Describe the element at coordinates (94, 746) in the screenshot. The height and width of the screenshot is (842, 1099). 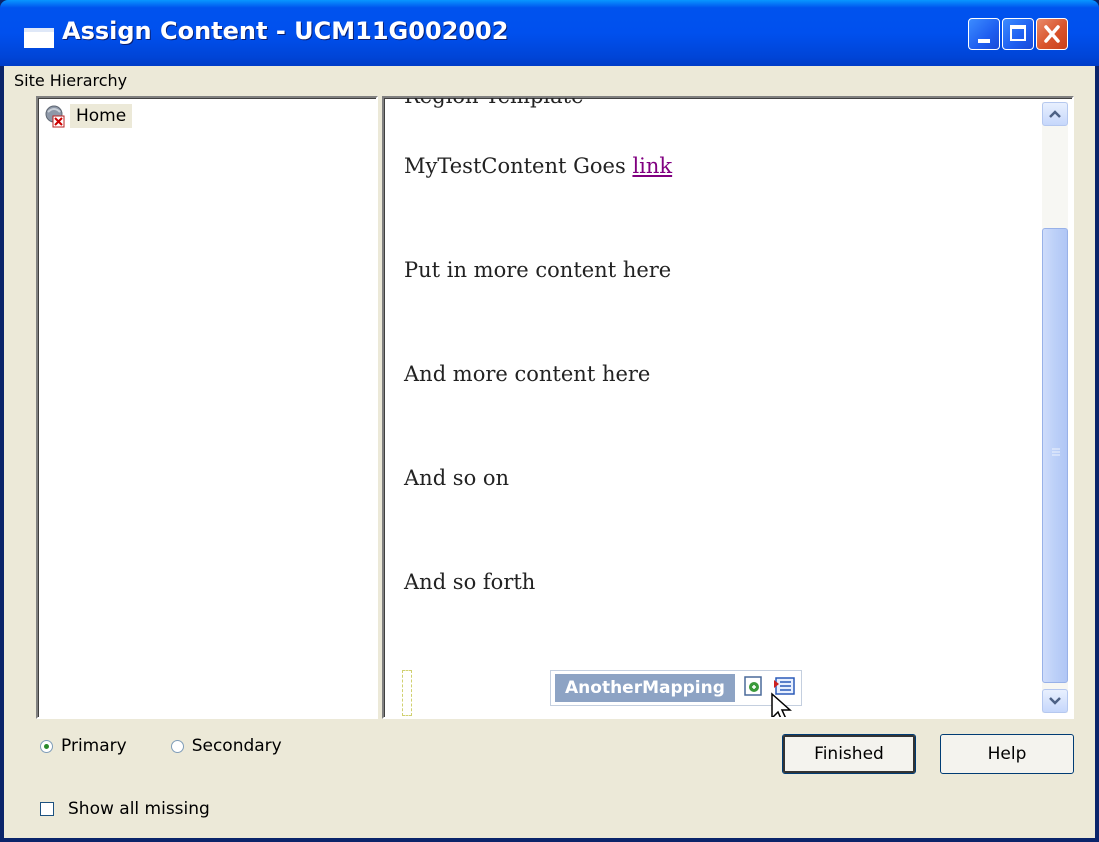
I see `primary-radio-label: Primary` at that location.